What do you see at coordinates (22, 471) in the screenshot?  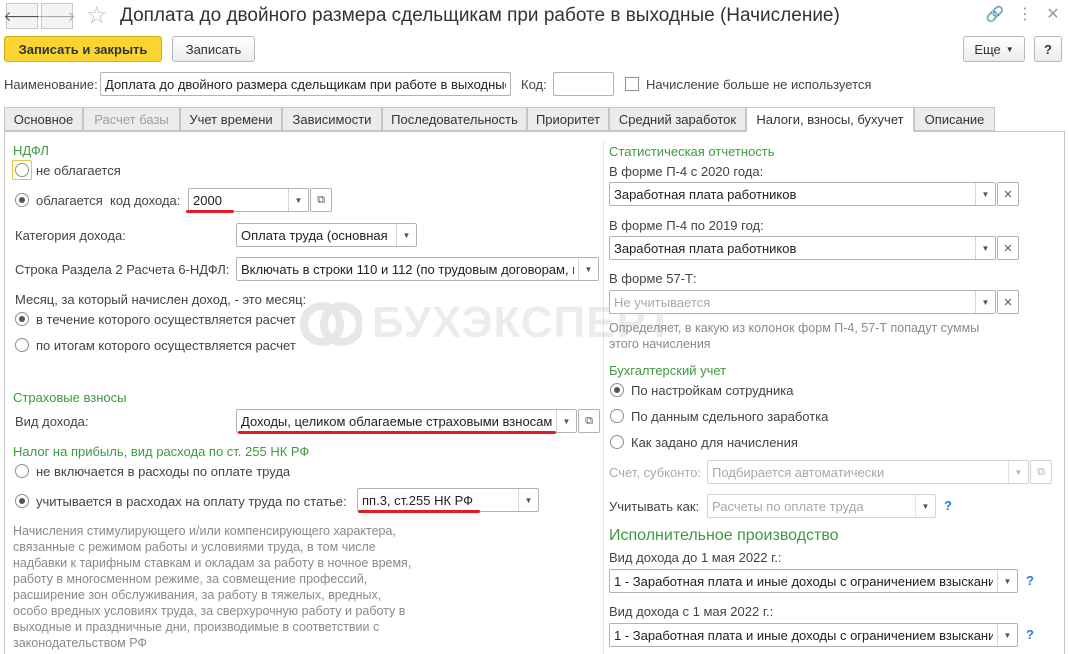 I see `profit-not-included-radio` at bounding box center [22, 471].